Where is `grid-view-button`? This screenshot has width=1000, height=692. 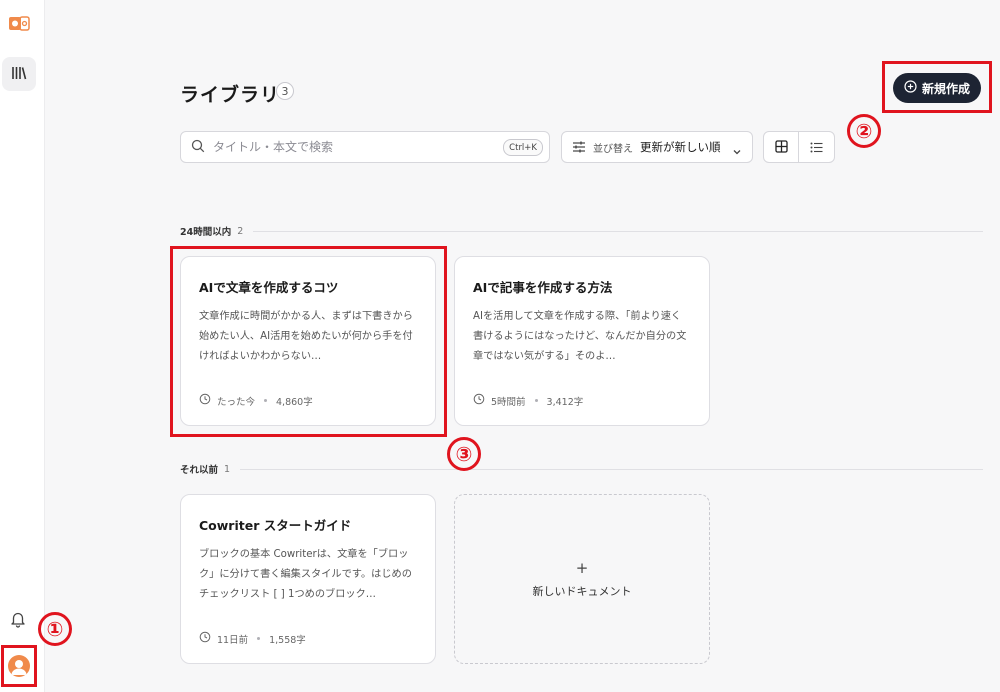
grid-view-button is located at coordinates (782, 147).